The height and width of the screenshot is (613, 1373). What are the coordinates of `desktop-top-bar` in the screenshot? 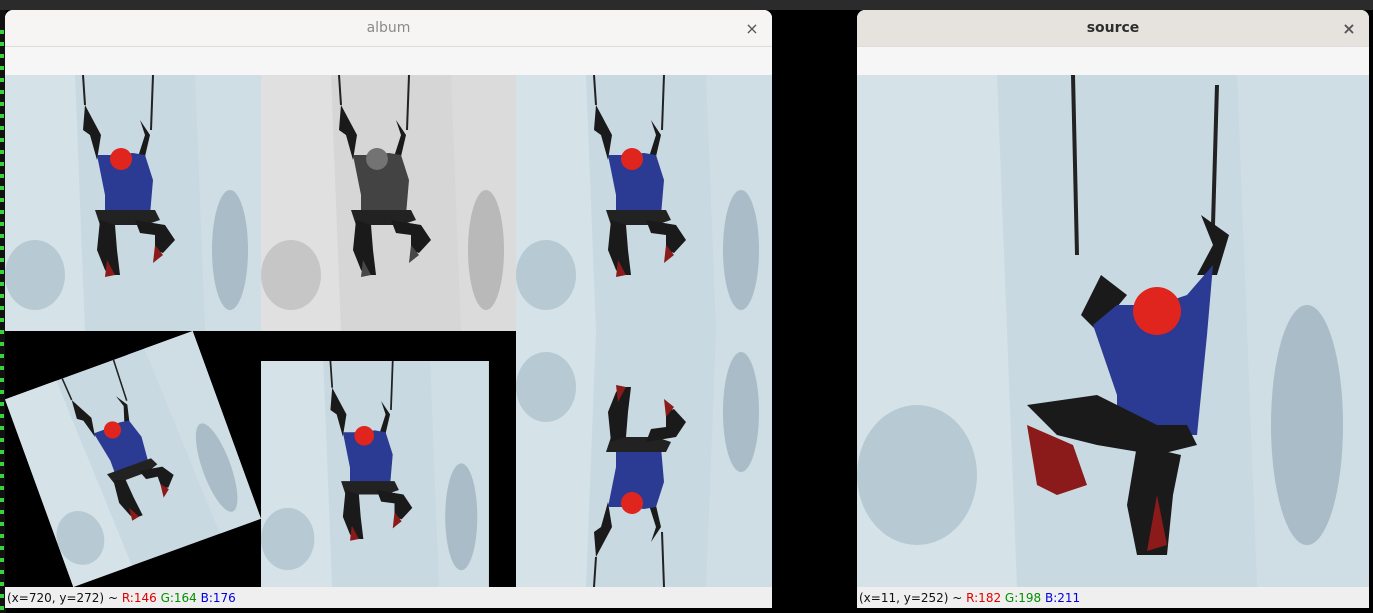 It's located at (686, 5).